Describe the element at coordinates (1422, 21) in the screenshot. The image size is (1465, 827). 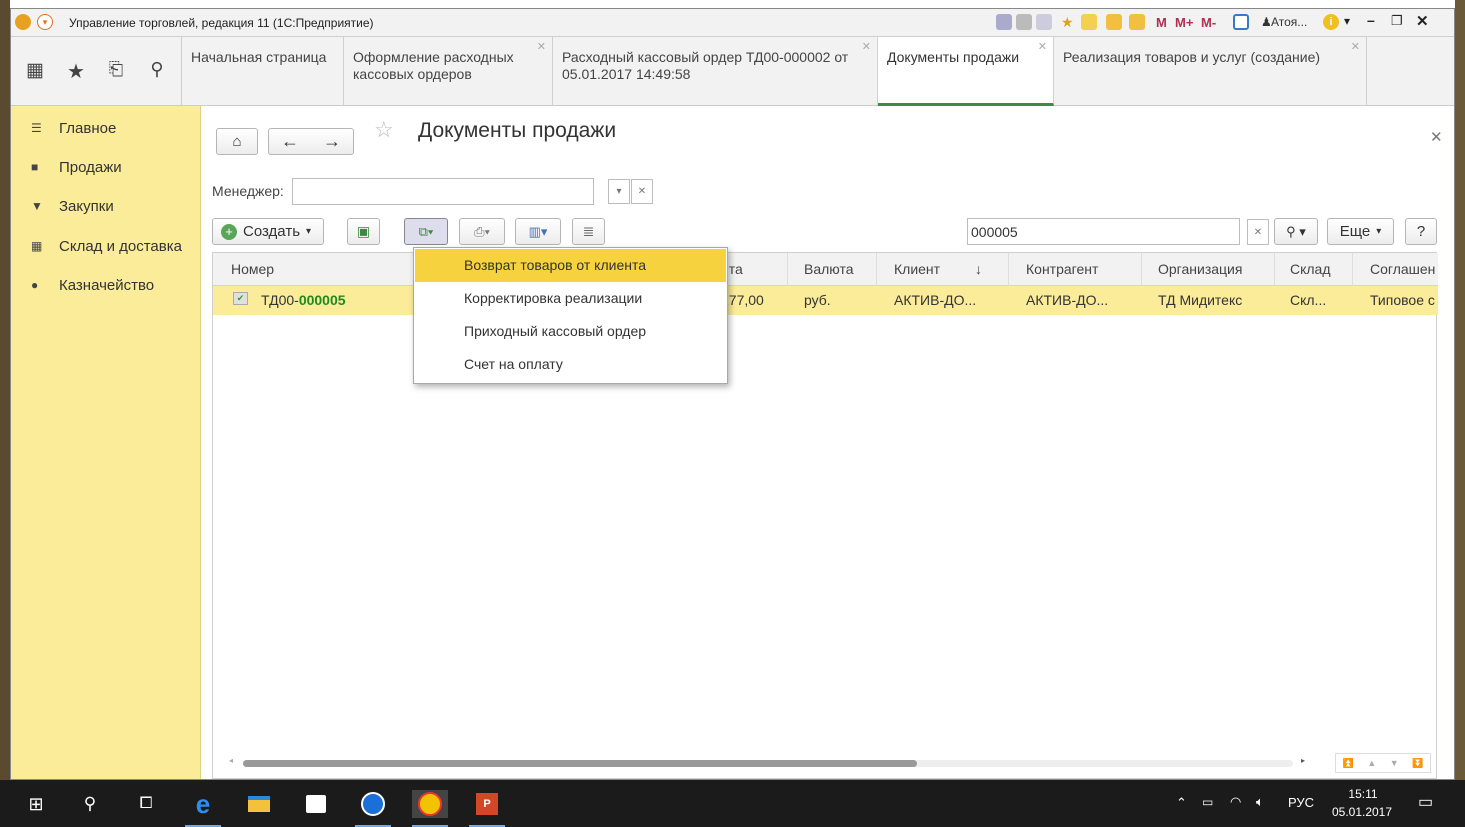
I see `close-icon: ✕` at that location.